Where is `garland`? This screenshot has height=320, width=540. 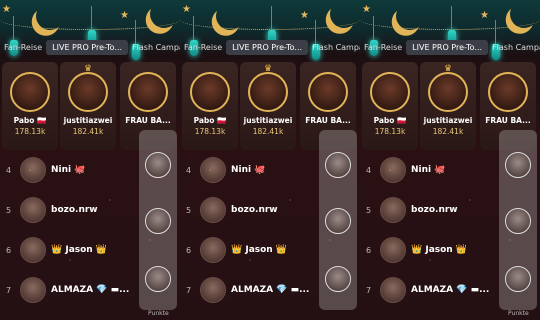 garland is located at coordinates (270, 20).